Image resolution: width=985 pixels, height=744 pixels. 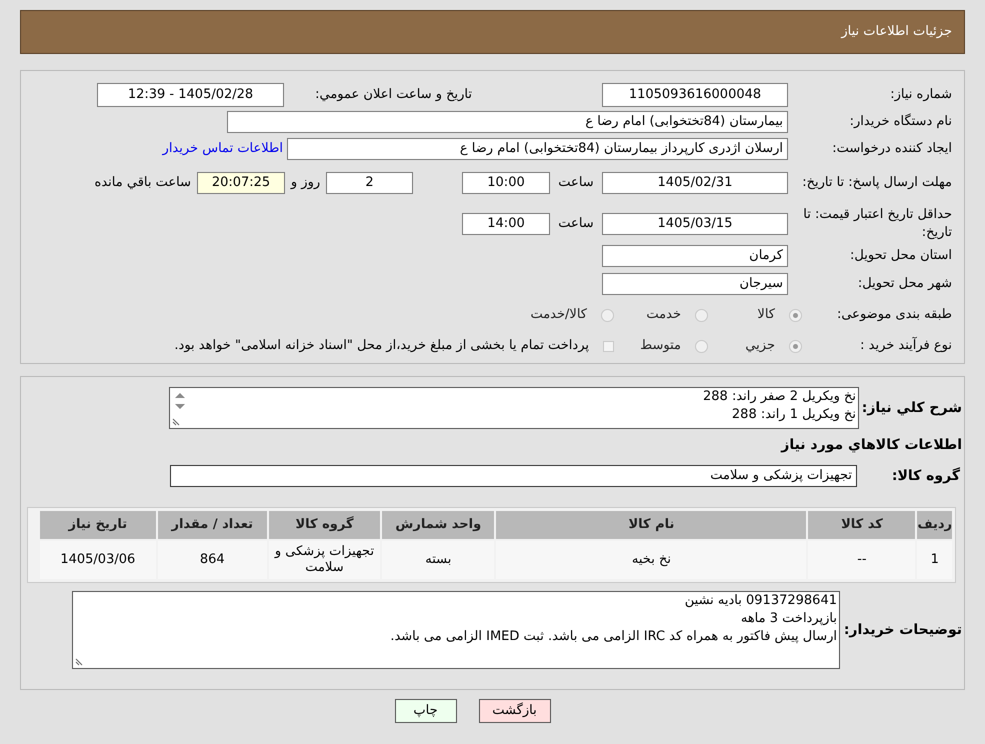 What do you see at coordinates (324, 525) in the screenshot?
I see `column-header: گروه کالا` at bounding box center [324, 525].